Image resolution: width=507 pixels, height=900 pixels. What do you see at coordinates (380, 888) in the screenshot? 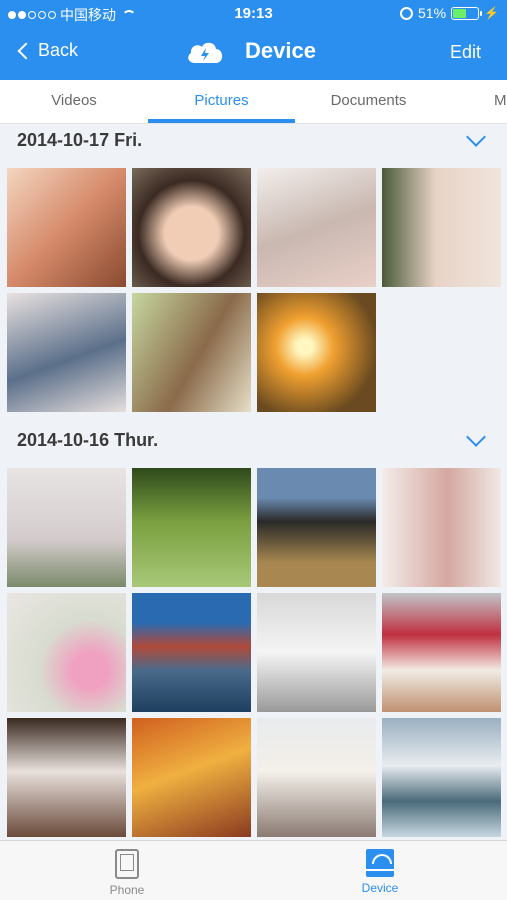
I see `tab-device-label: Device` at bounding box center [380, 888].